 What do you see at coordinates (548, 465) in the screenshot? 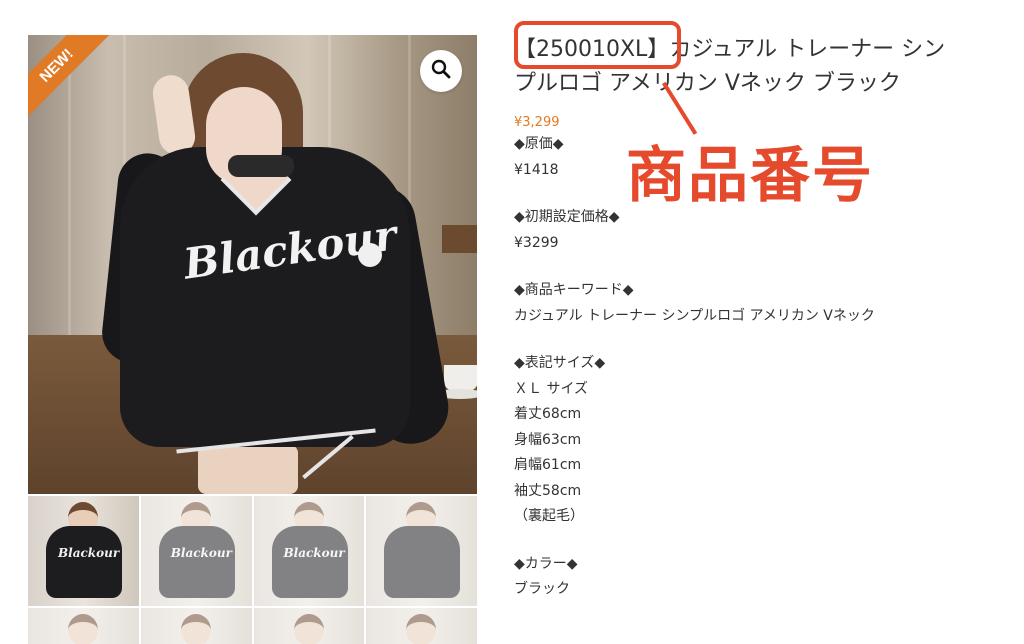
I see `shoulder-width-value: 肩幅61cm` at bounding box center [548, 465].